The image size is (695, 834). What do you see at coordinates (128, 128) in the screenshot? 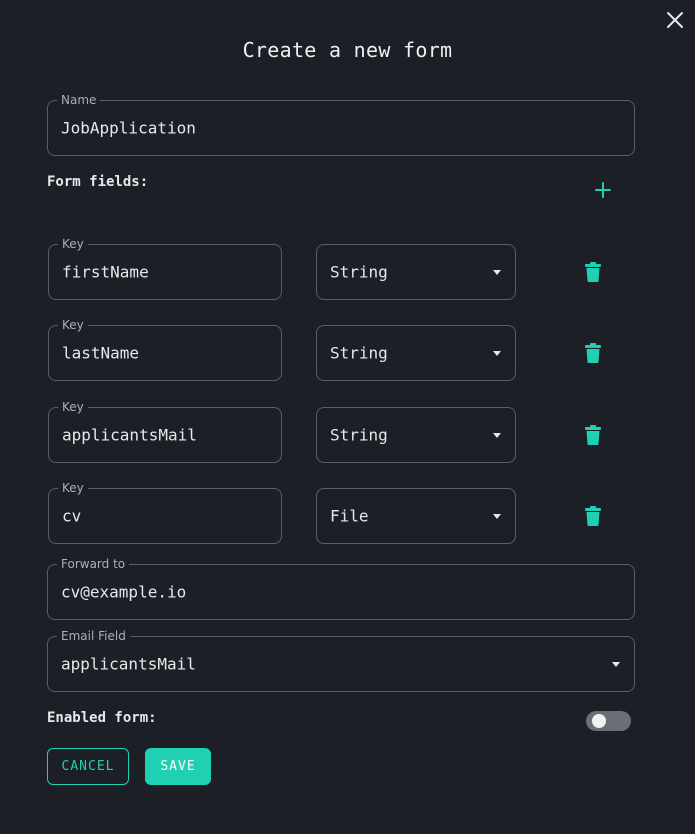
I see `name-field-value: JobApplication` at bounding box center [128, 128].